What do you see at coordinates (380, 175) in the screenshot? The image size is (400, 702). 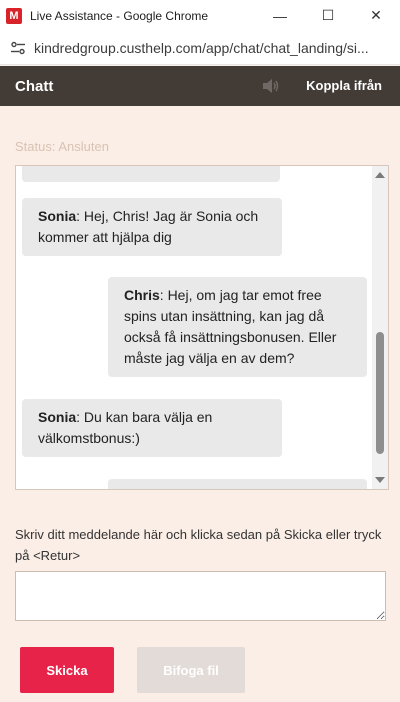 I see `scroll-up-icon` at bounding box center [380, 175].